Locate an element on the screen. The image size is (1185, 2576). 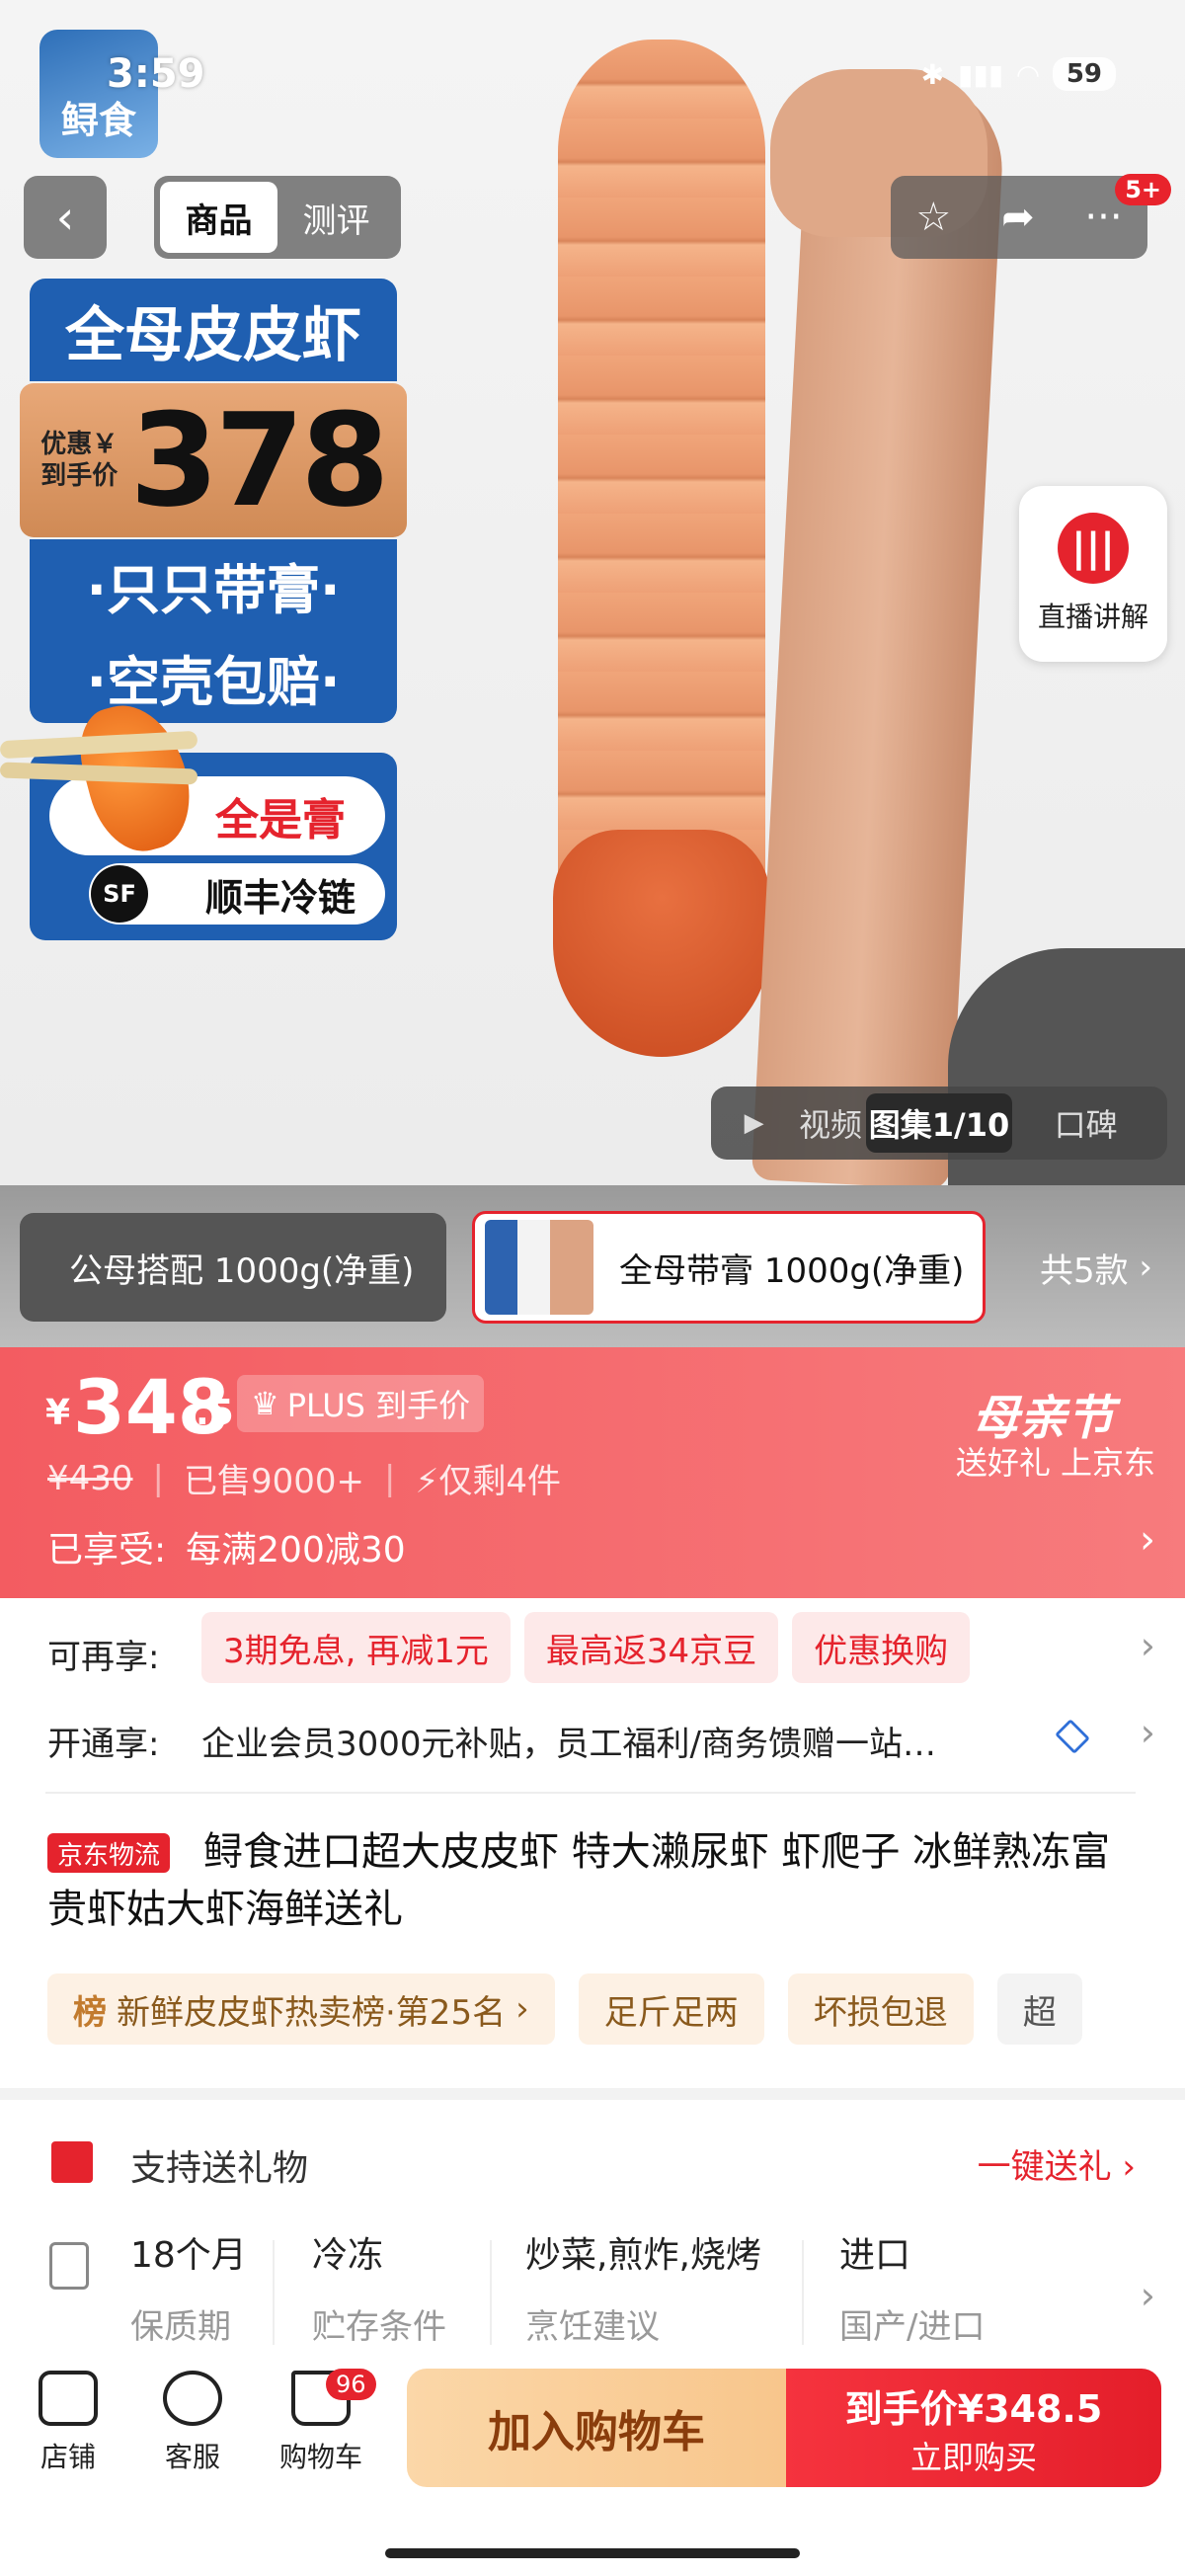
promo-feature-1: ·只只带膏· is located at coordinates (213, 590).